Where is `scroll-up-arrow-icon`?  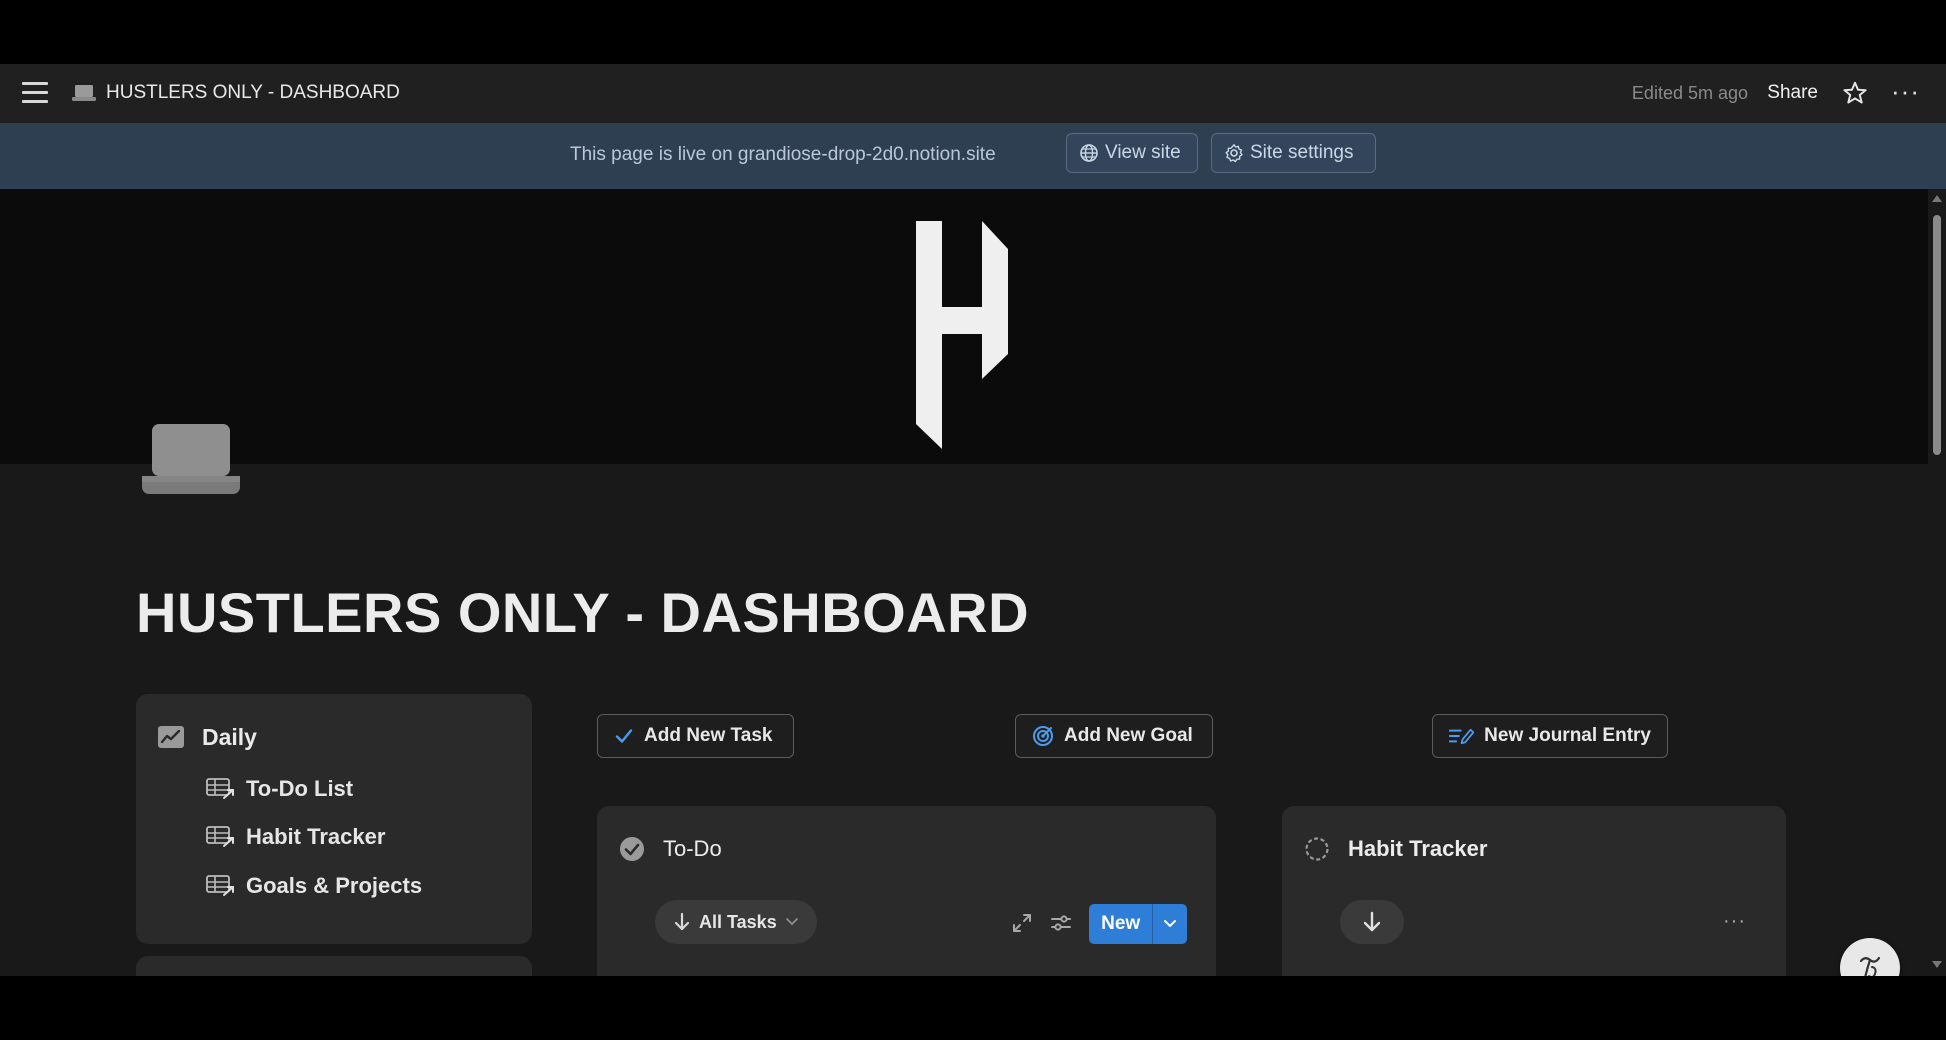 scroll-up-arrow-icon is located at coordinates (1937, 198).